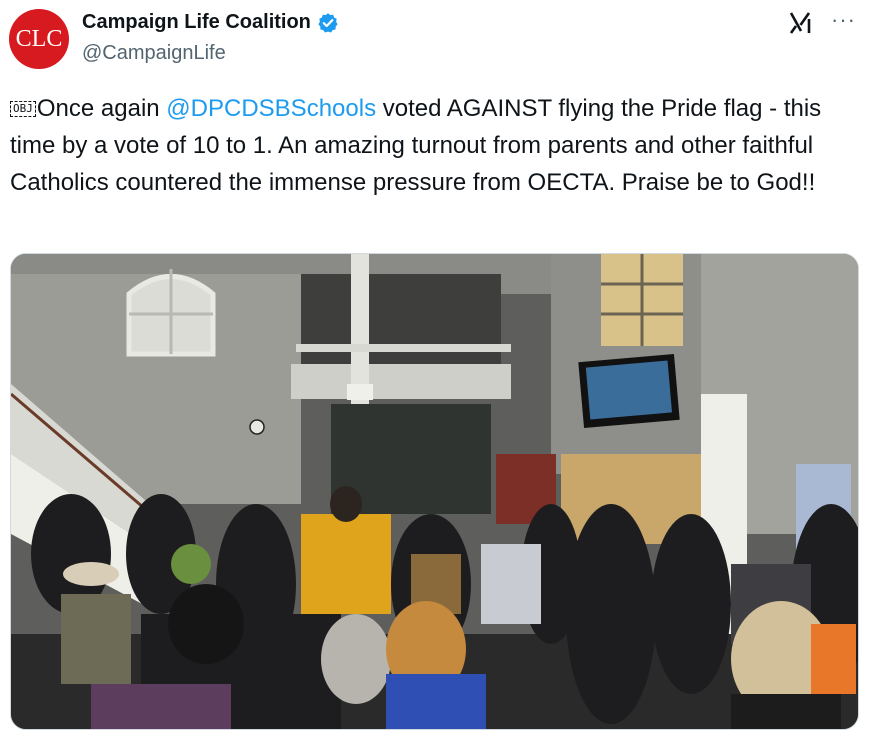 This screenshot has height=739, width=870. What do you see at coordinates (821, 22) in the screenshot?
I see `tweet-top-actions: ···` at bounding box center [821, 22].